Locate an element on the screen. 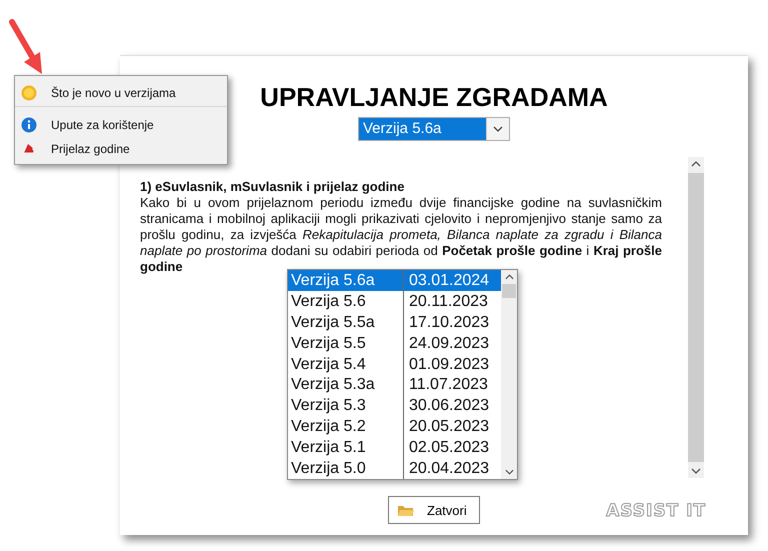 This screenshot has width=768, height=551. version-name: Verzija 5.5a is located at coordinates (346, 322).